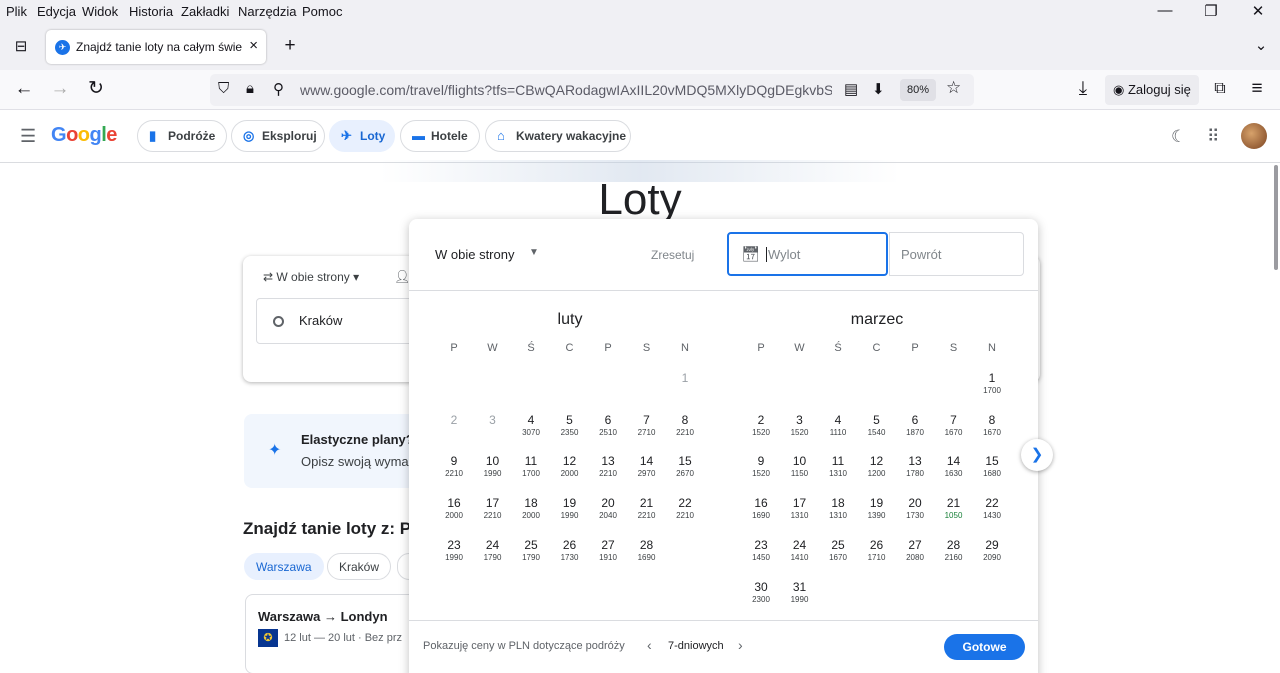 The height and width of the screenshot is (673, 1280). I want to click on dark-mode-icon: ☾, so click(1178, 137).